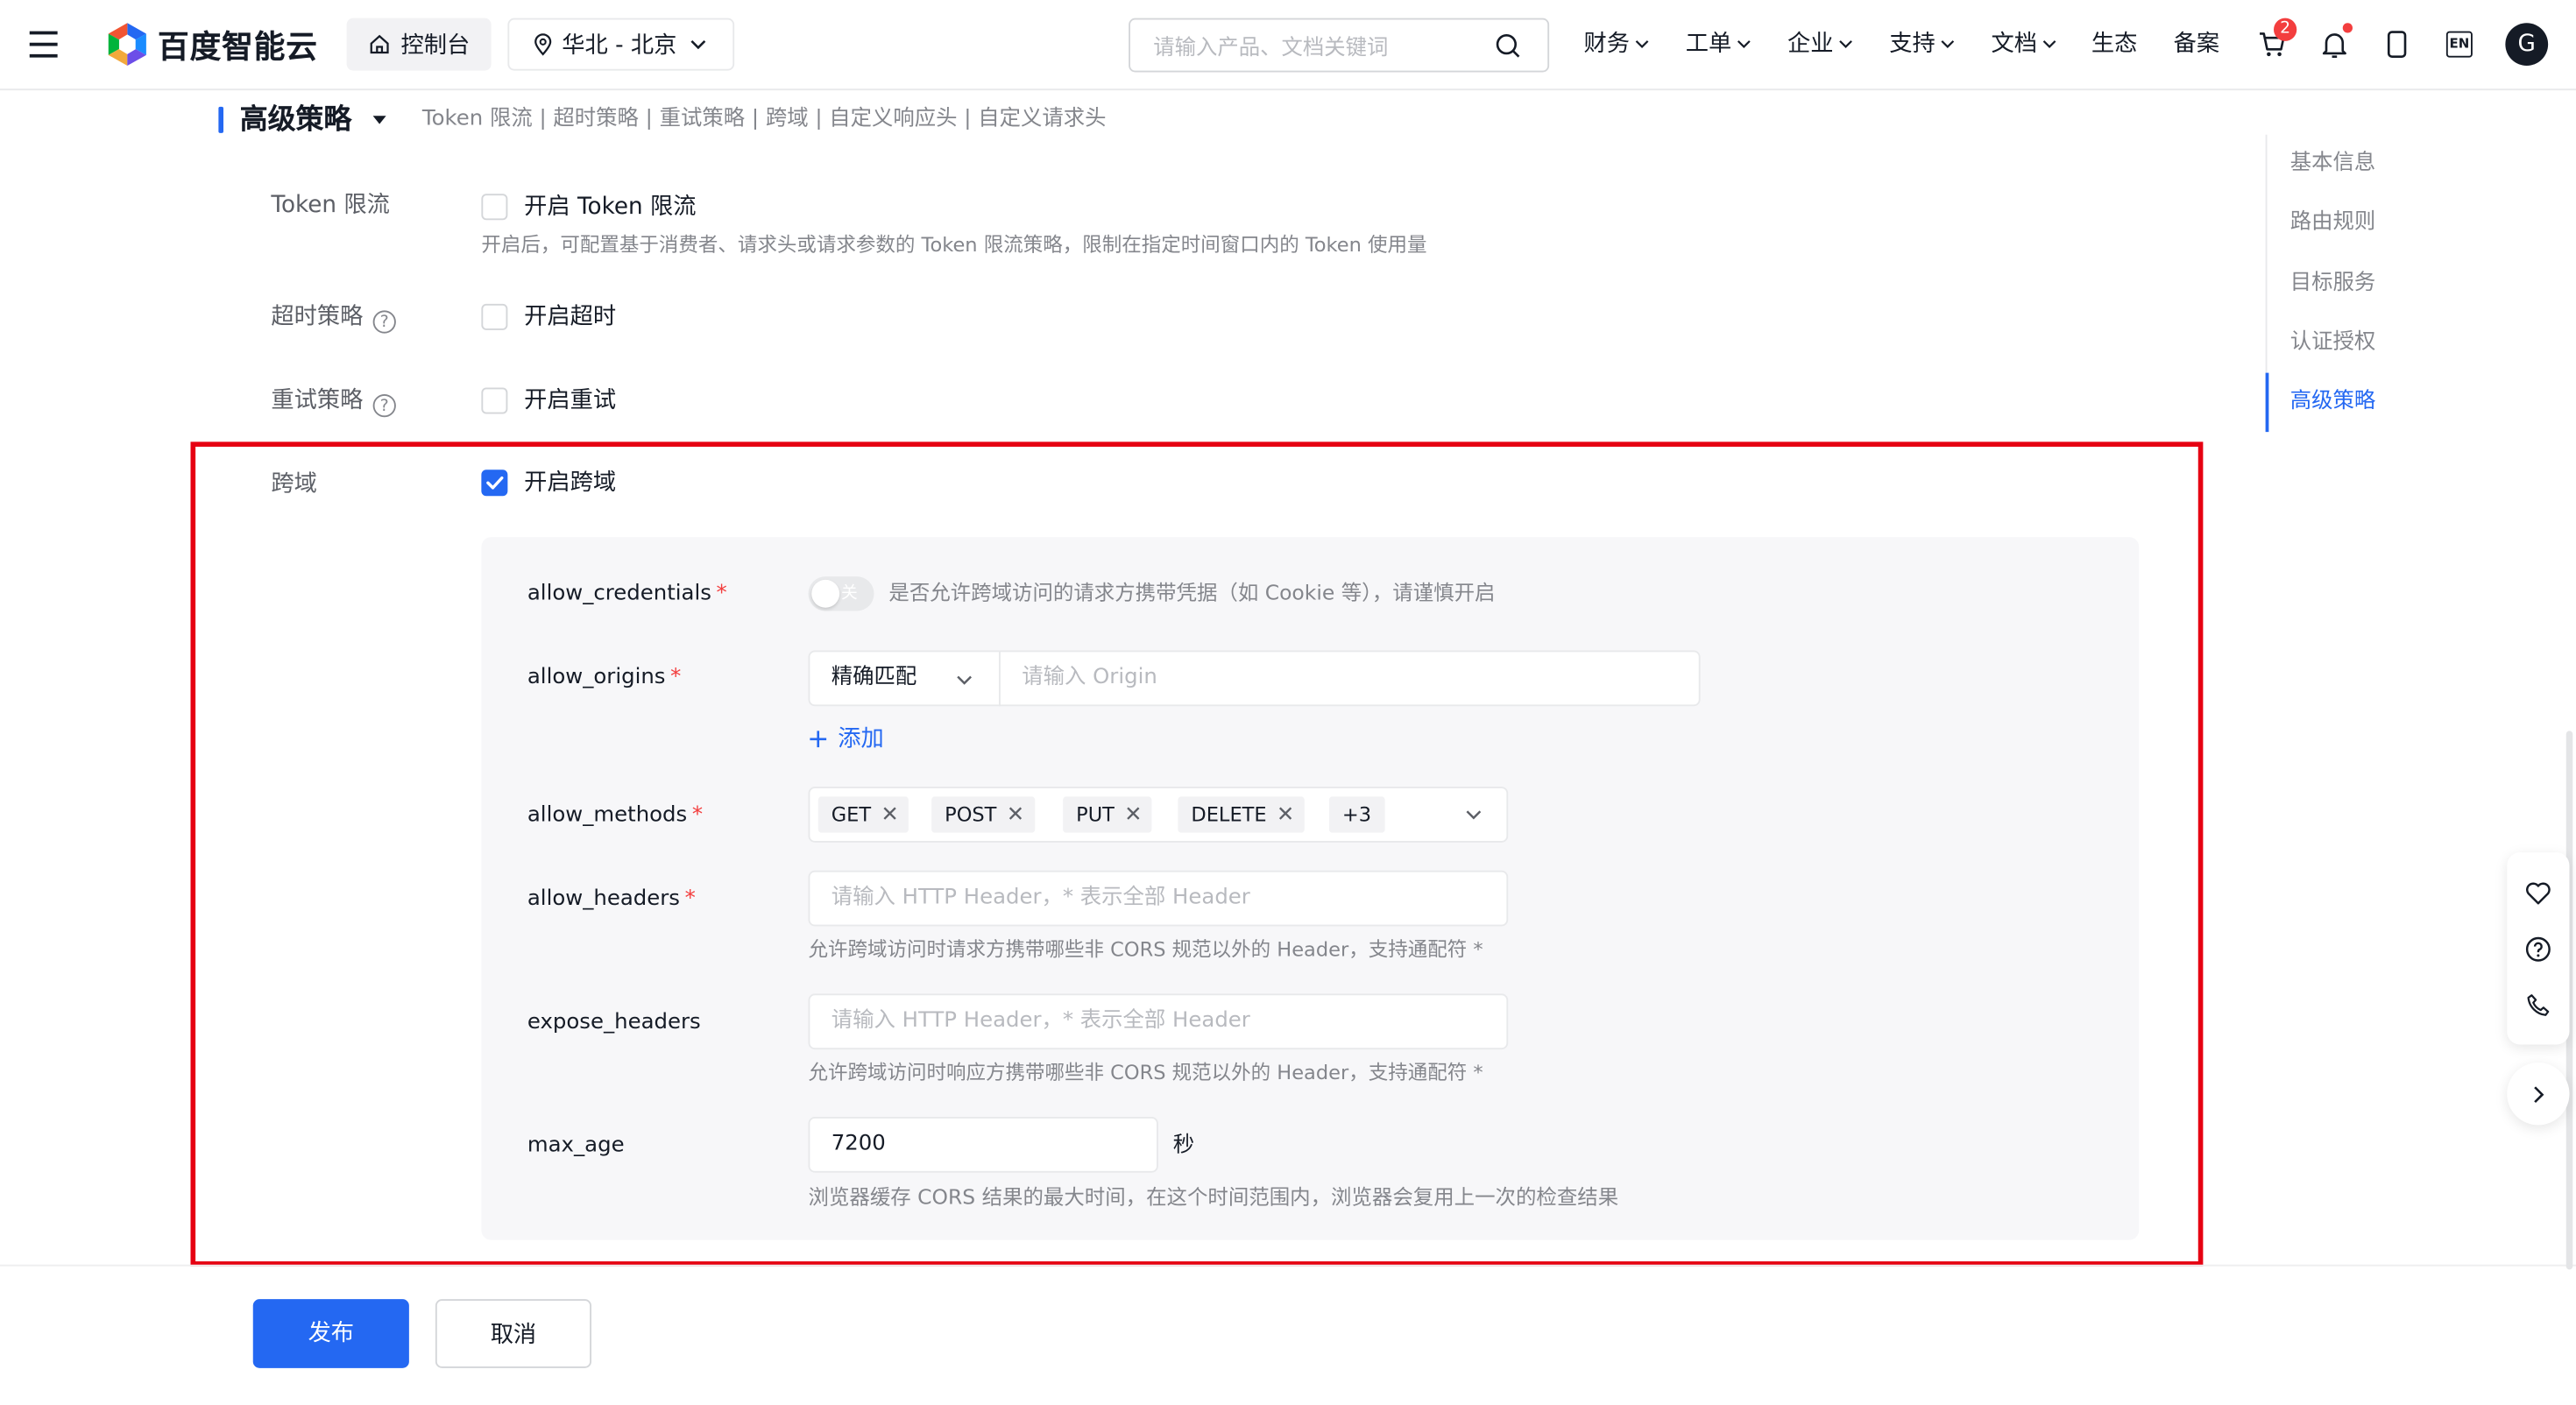 The image size is (2576, 1405). Describe the element at coordinates (317, 316) in the screenshot. I see `timeout-policy-label: 超时策略` at that location.